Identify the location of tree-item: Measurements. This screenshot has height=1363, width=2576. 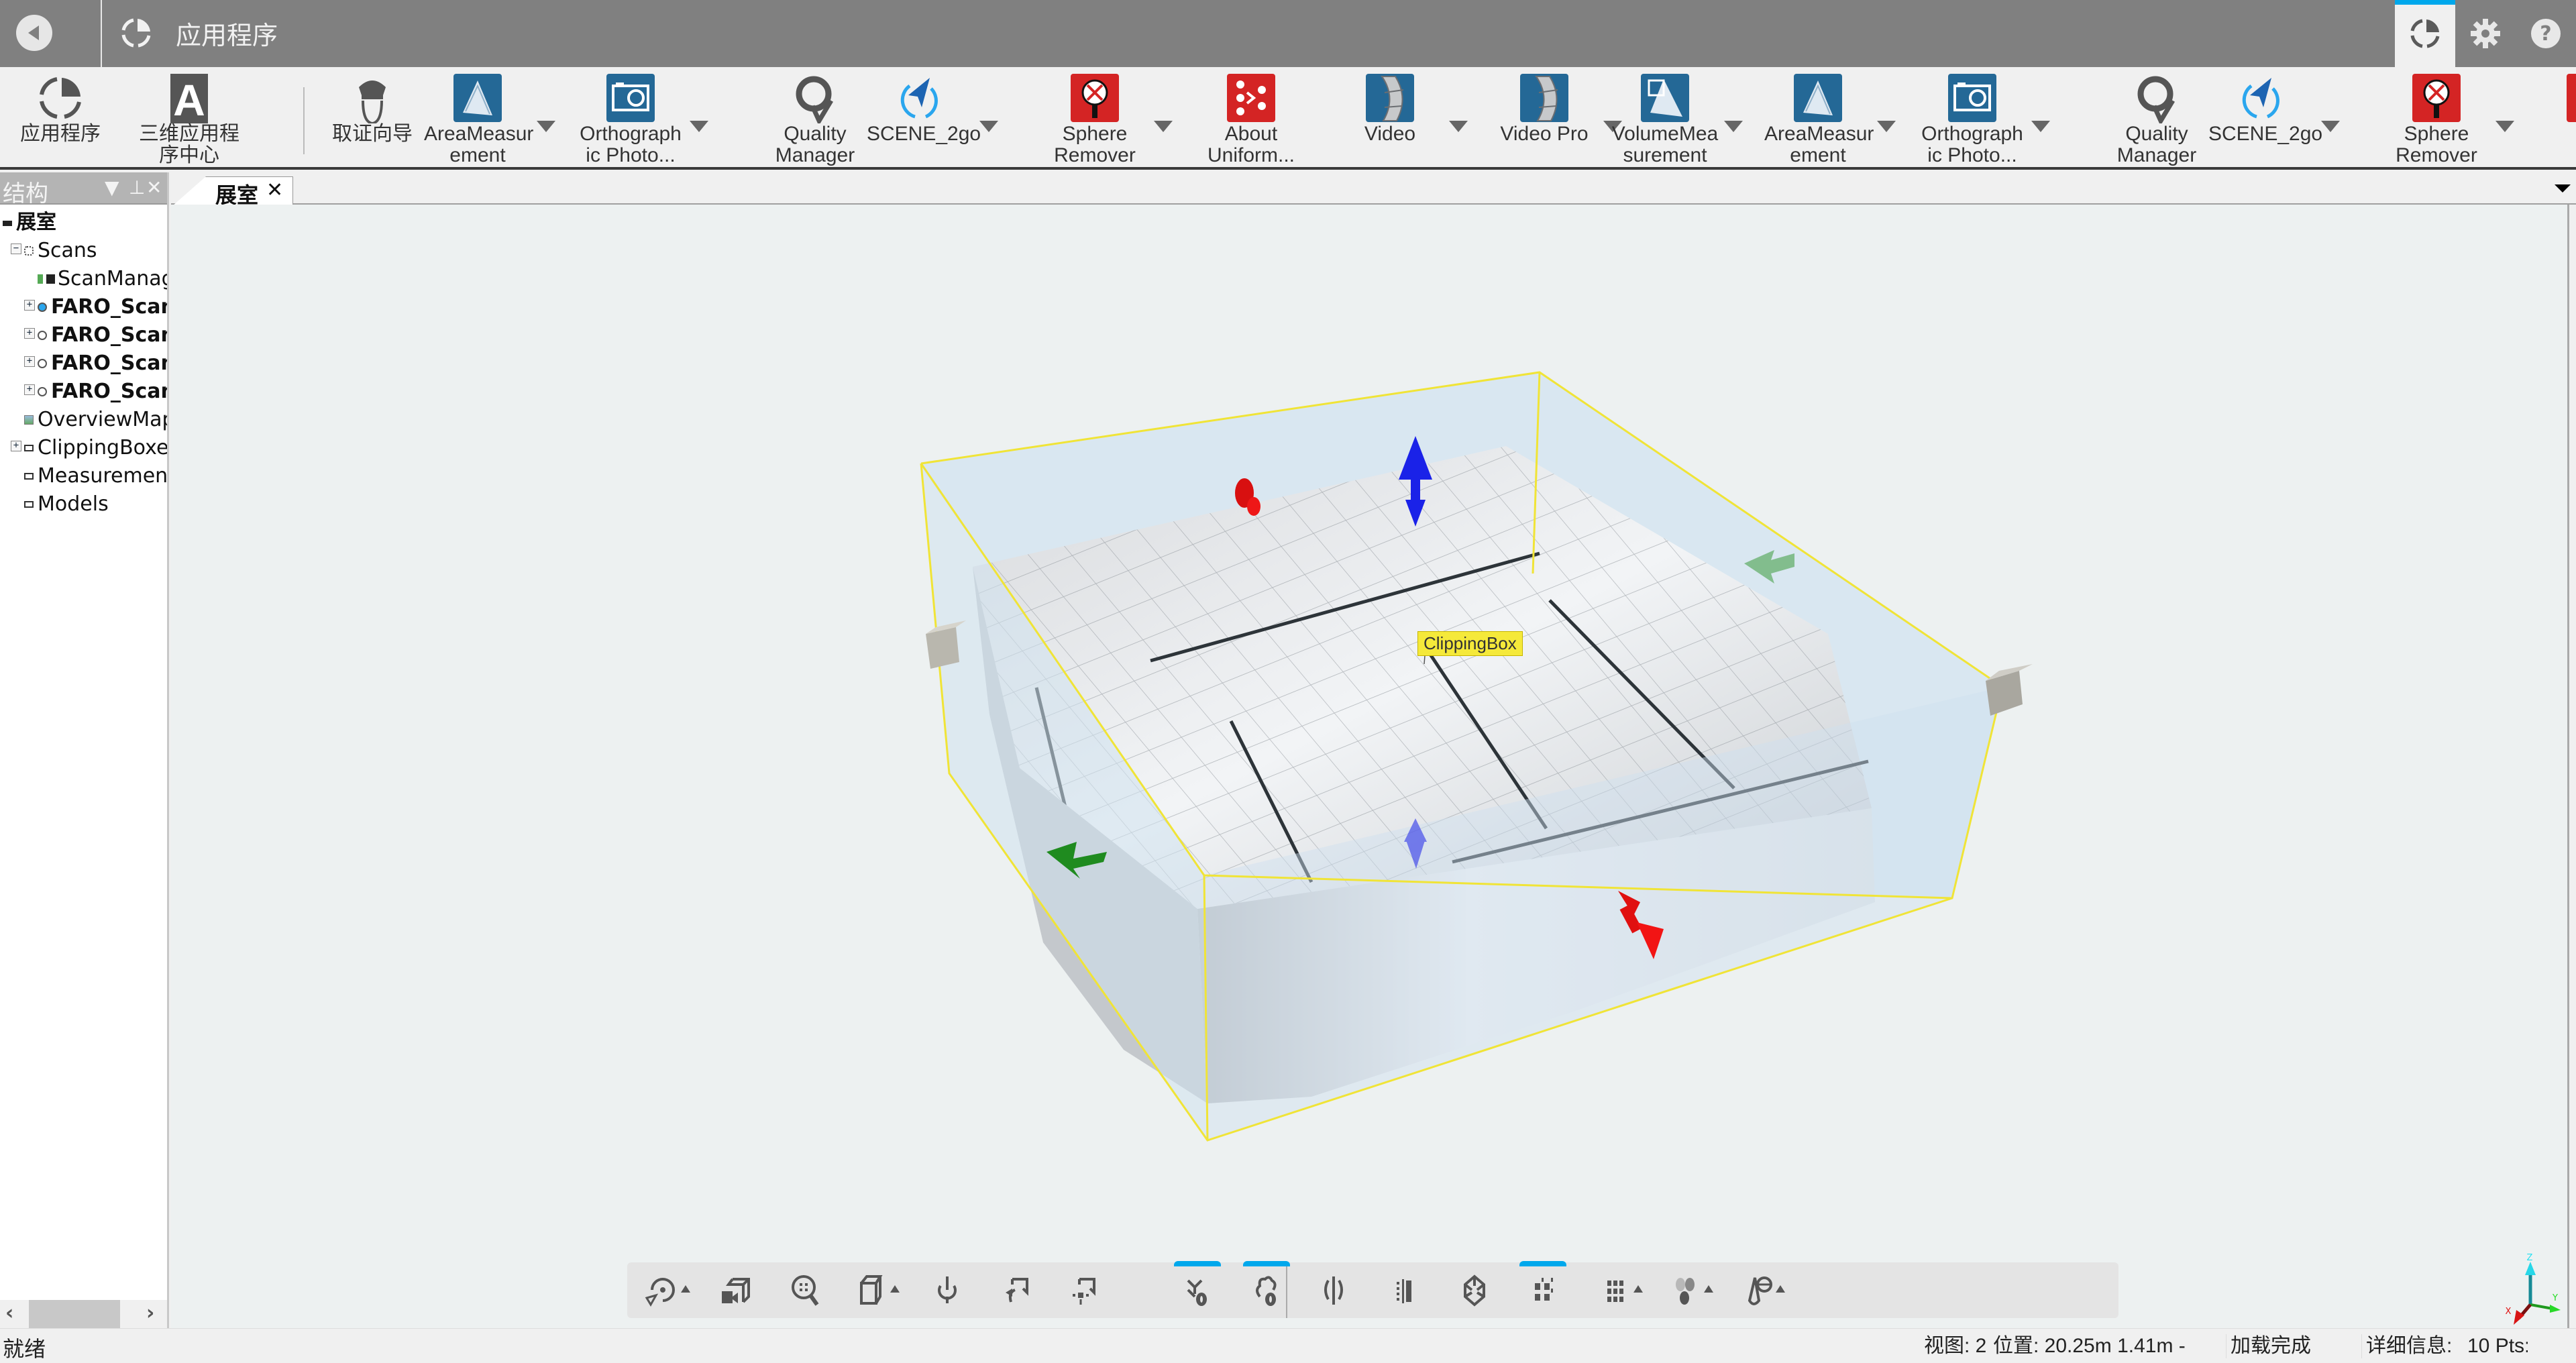
(83, 476).